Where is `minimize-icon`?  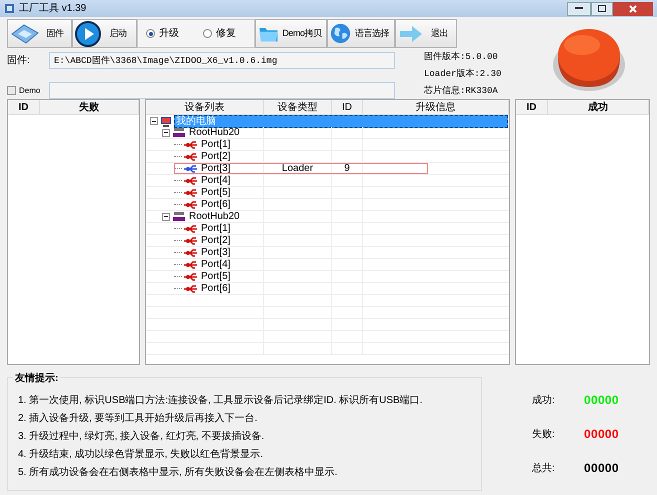 minimize-icon is located at coordinates (579, 8).